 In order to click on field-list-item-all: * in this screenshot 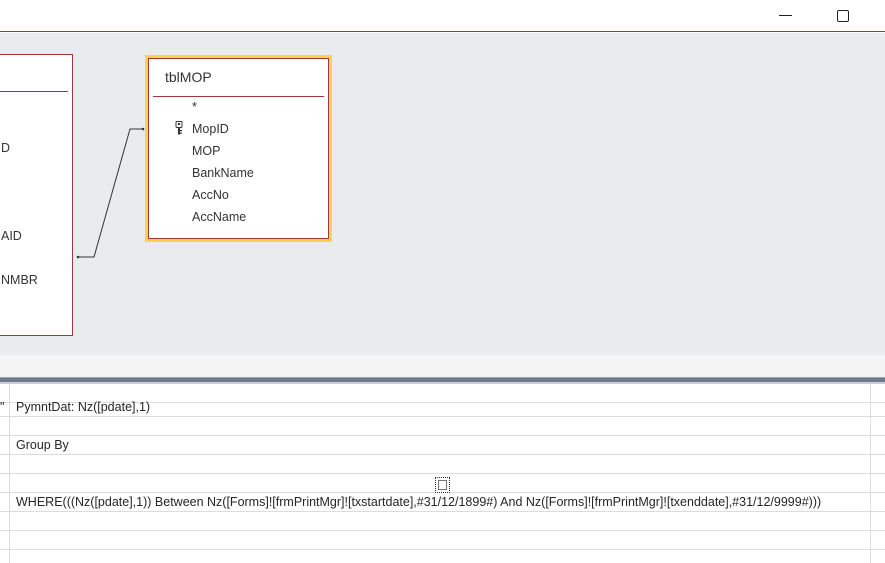, I will do `click(194, 107)`.